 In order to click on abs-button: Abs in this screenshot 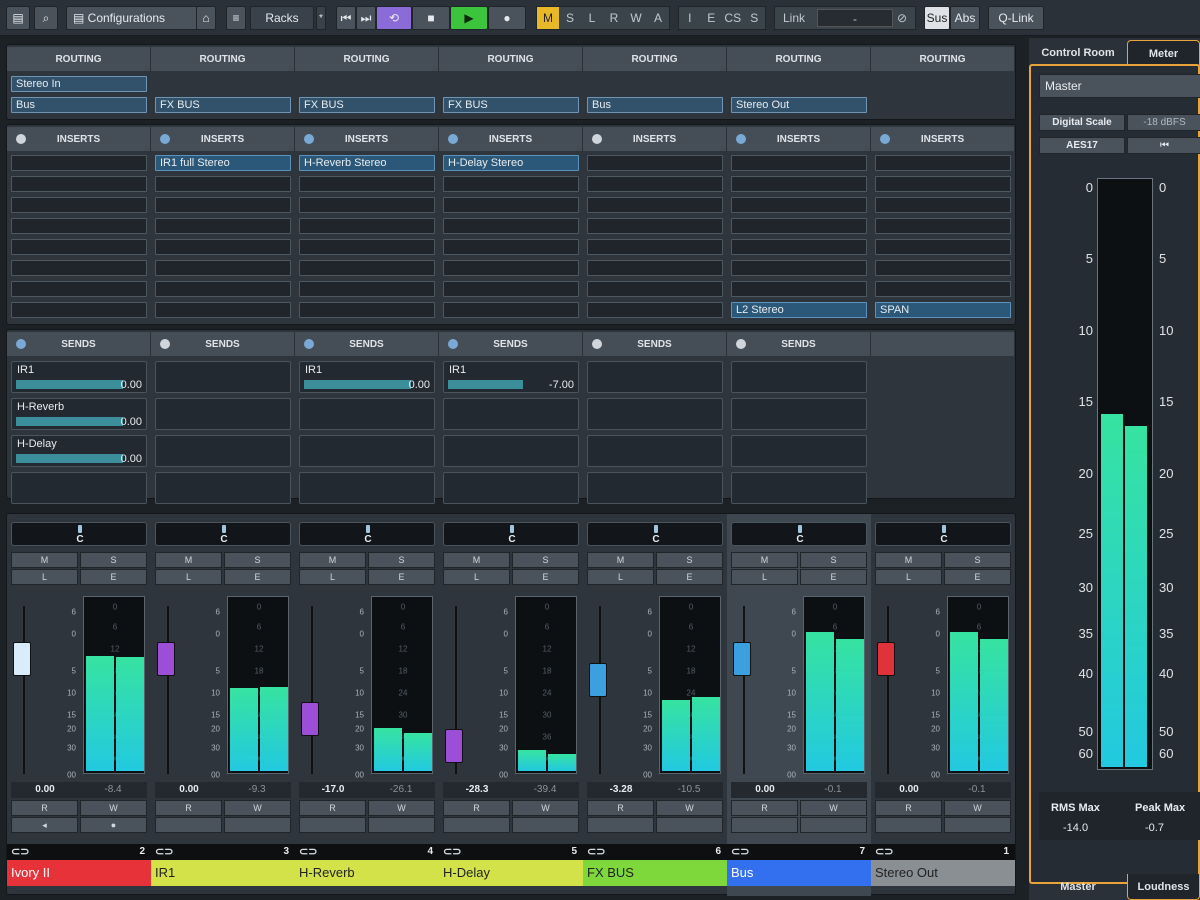, I will do `click(965, 18)`.